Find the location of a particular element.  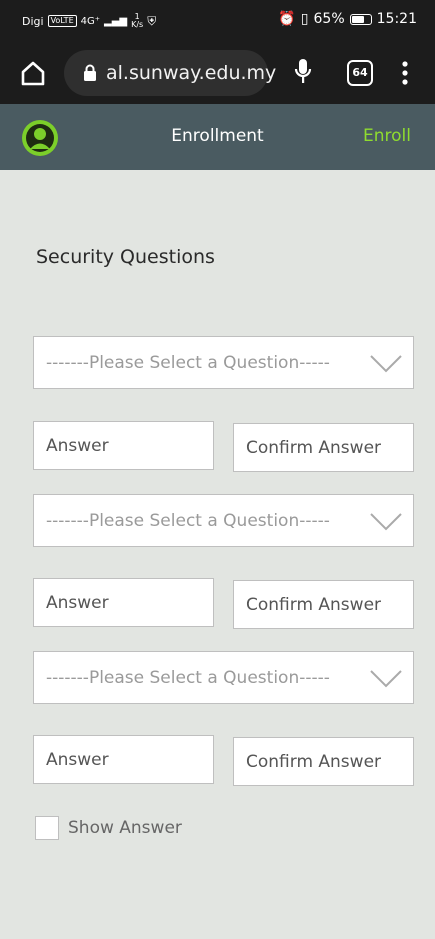

address-bar: al.sunway.edu.my is located at coordinates (170, 73).